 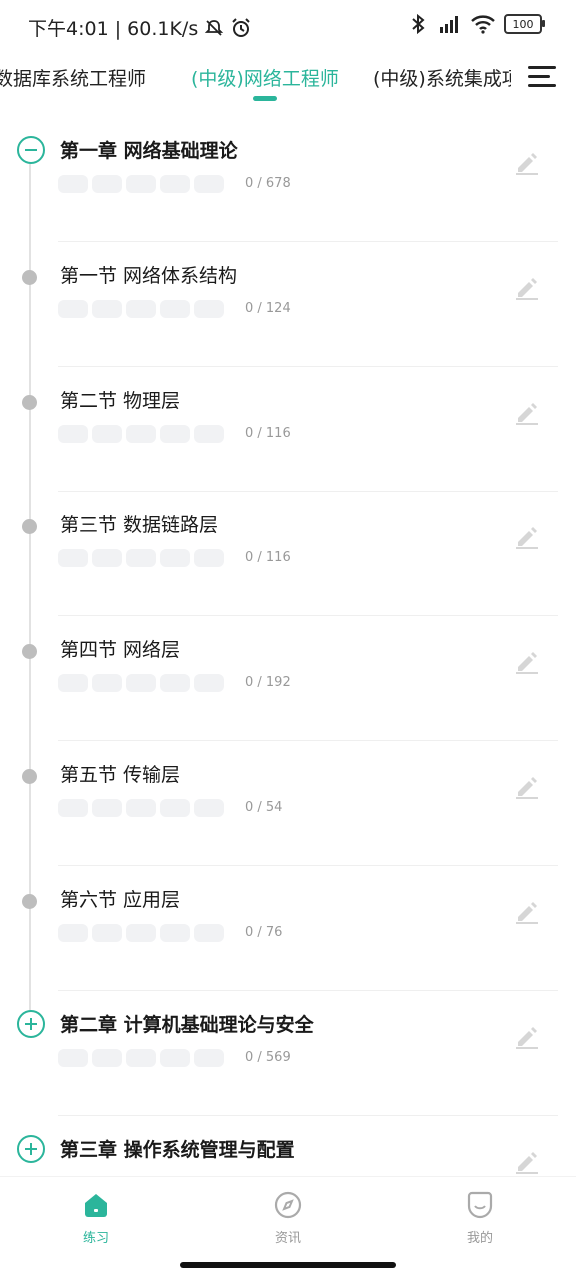 I want to click on item-title: 第六节 应用层, so click(x=120, y=900).